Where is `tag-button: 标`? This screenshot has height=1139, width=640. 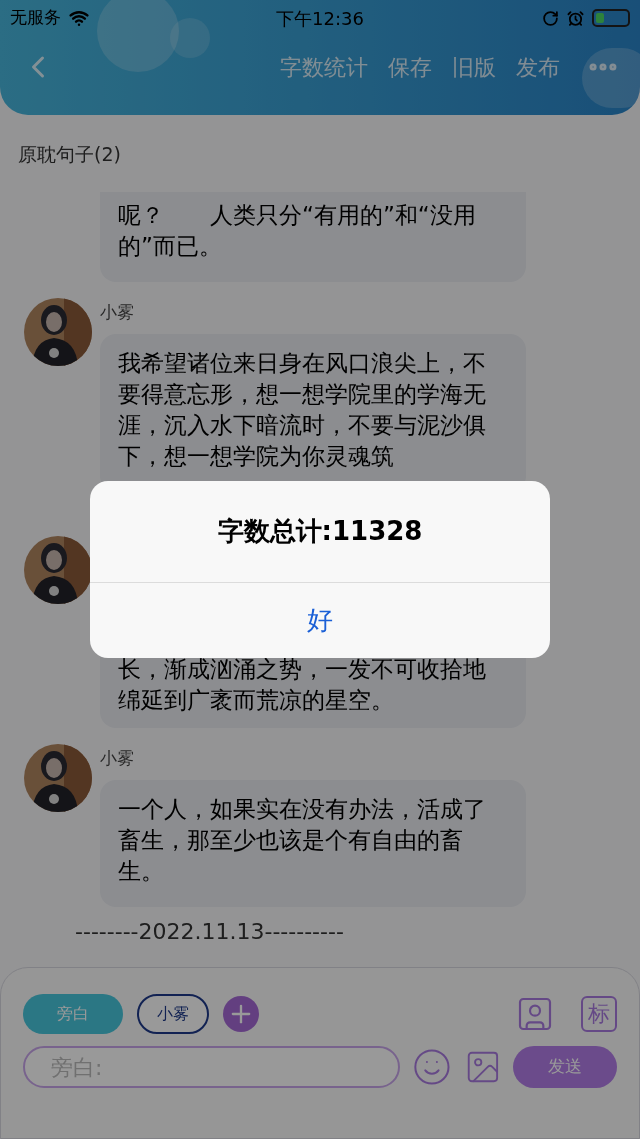
tag-button: 标 is located at coordinates (599, 1014).